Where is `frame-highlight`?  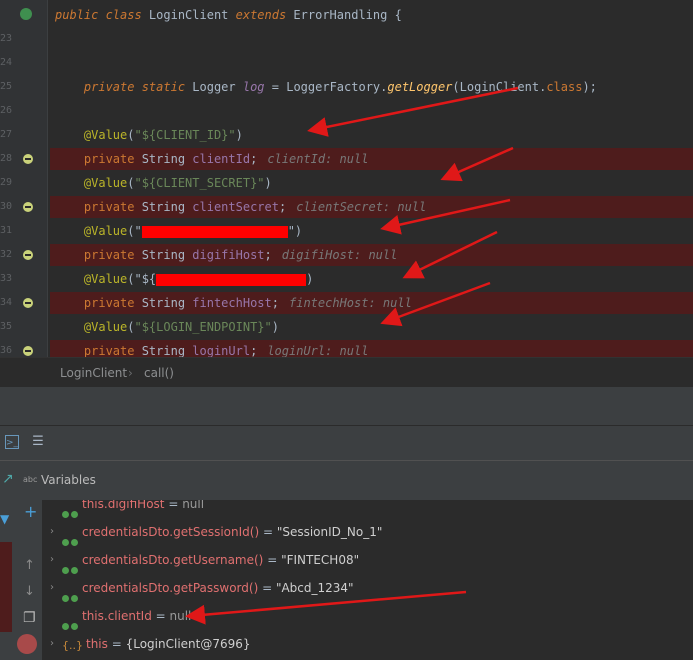
frame-highlight is located at coordinates (6, 587).